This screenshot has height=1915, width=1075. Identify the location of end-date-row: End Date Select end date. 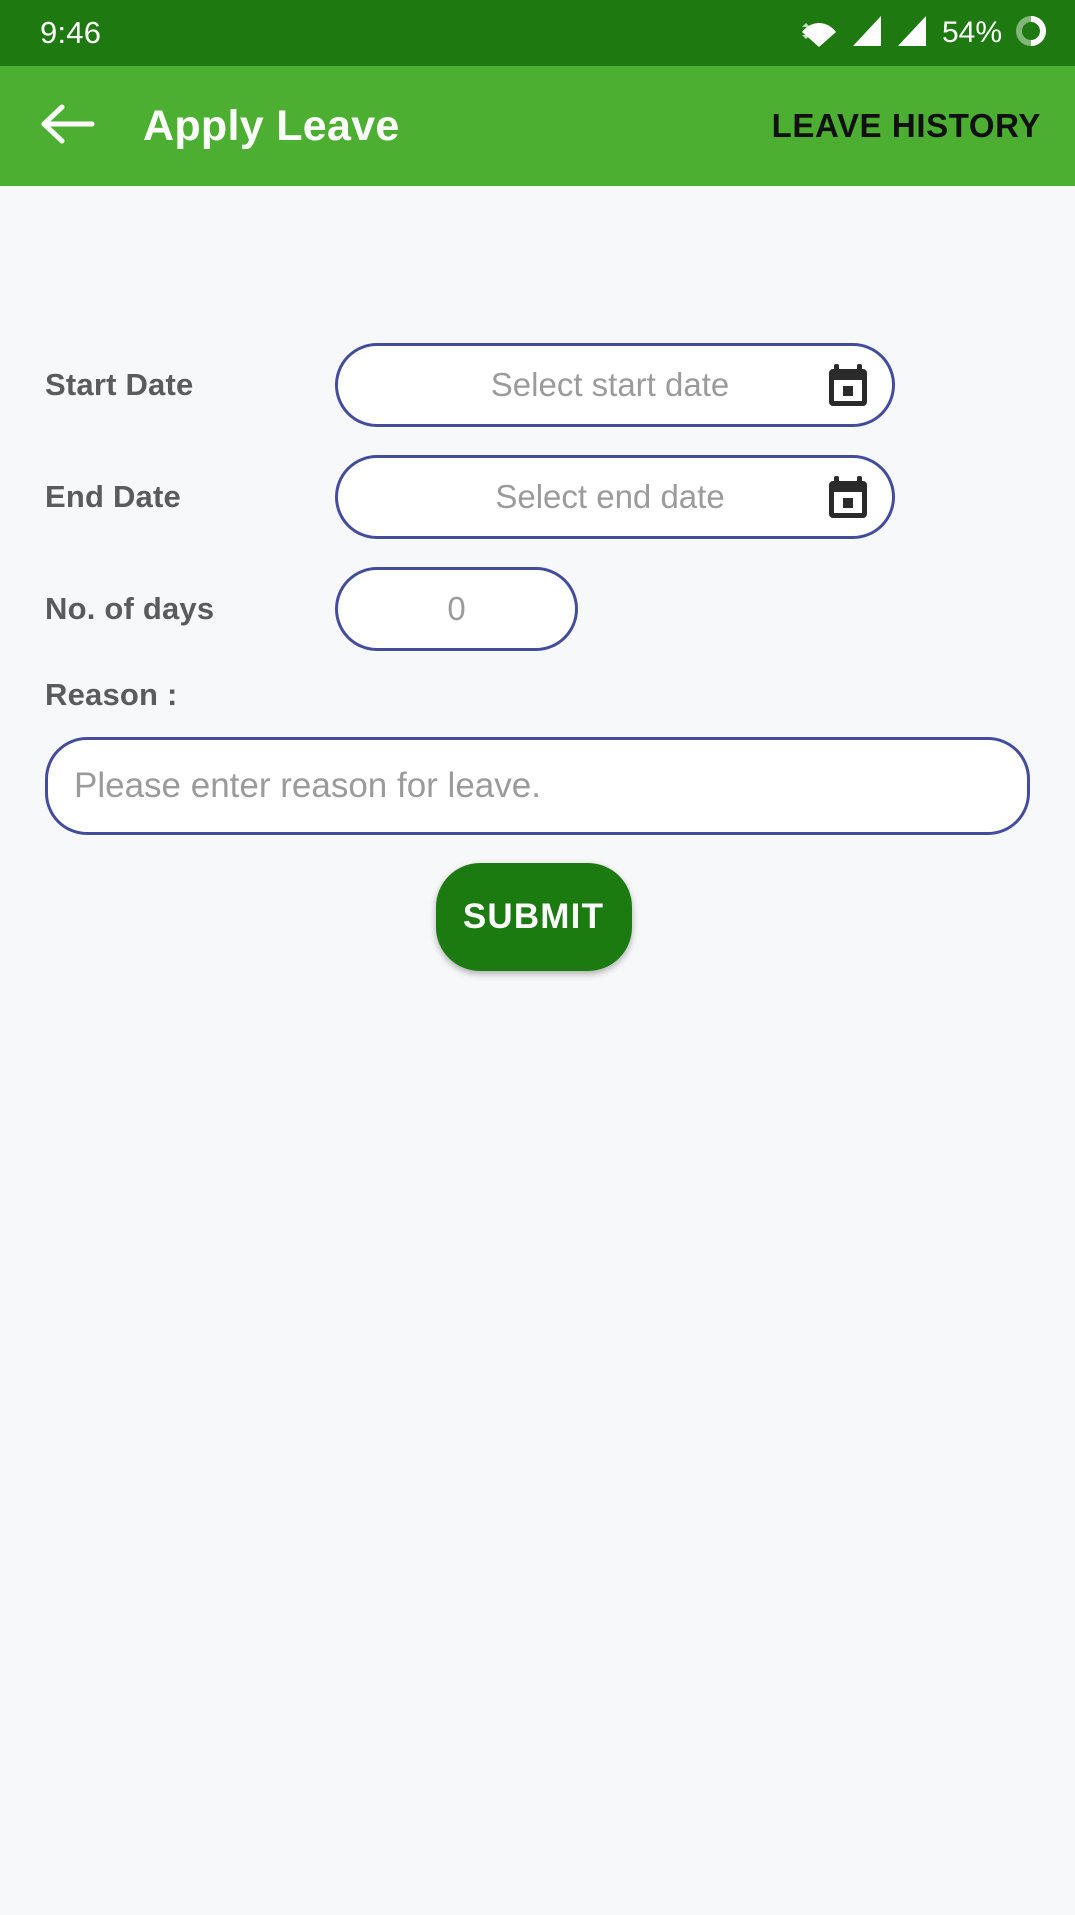
(537, 497).